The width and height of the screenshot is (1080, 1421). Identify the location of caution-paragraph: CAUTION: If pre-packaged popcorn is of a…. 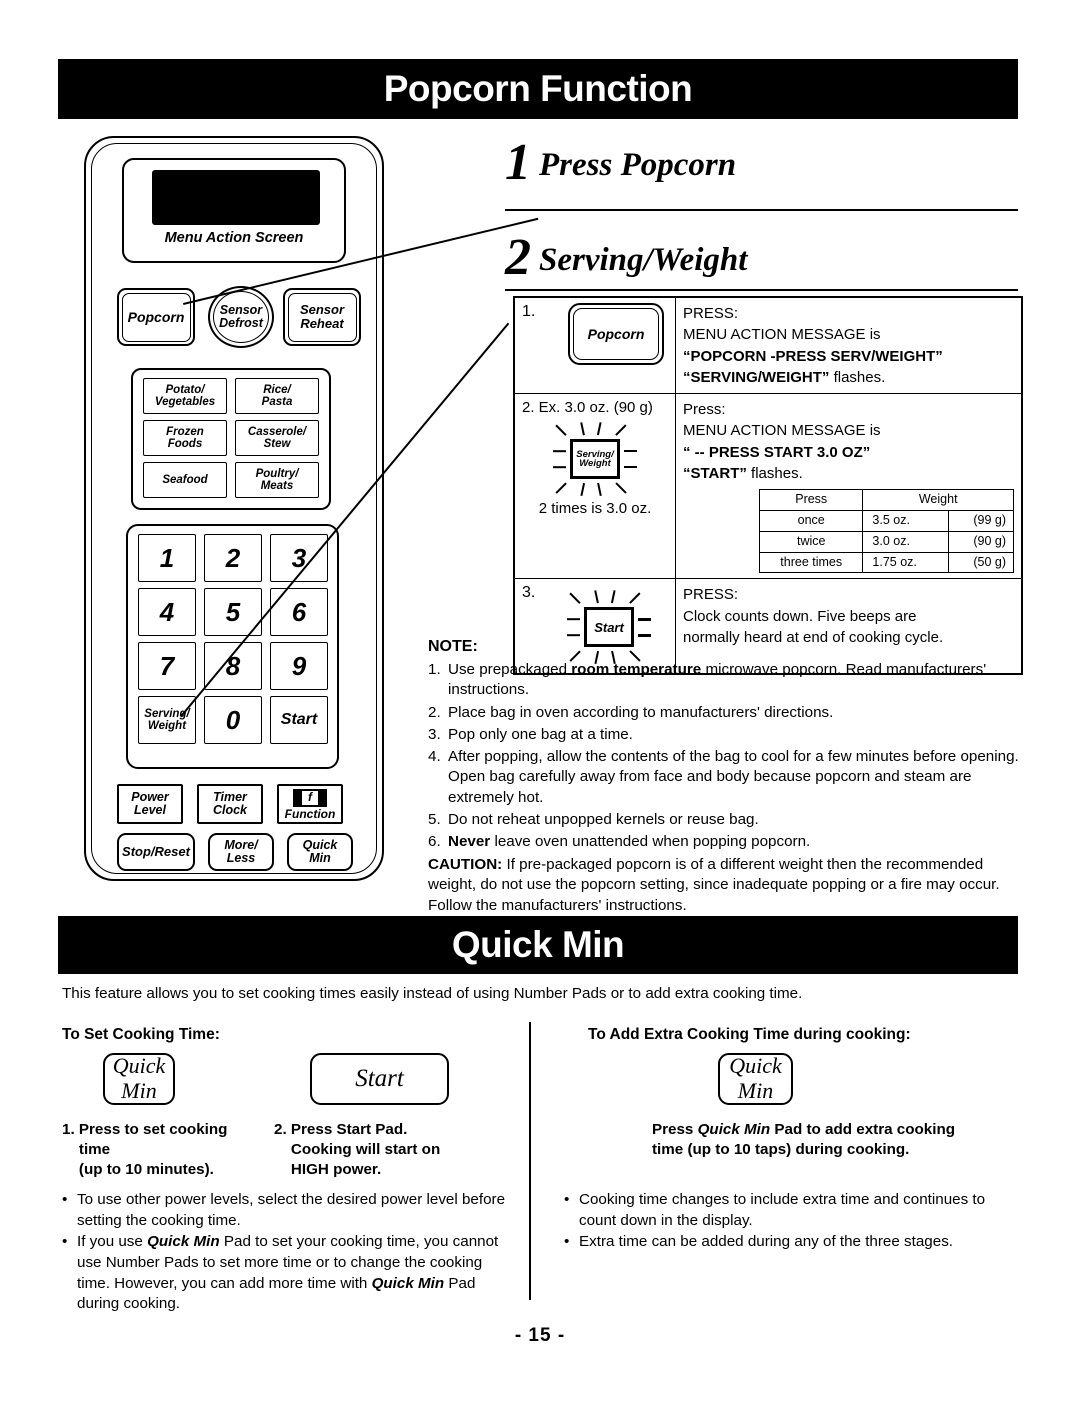
(724, 885).